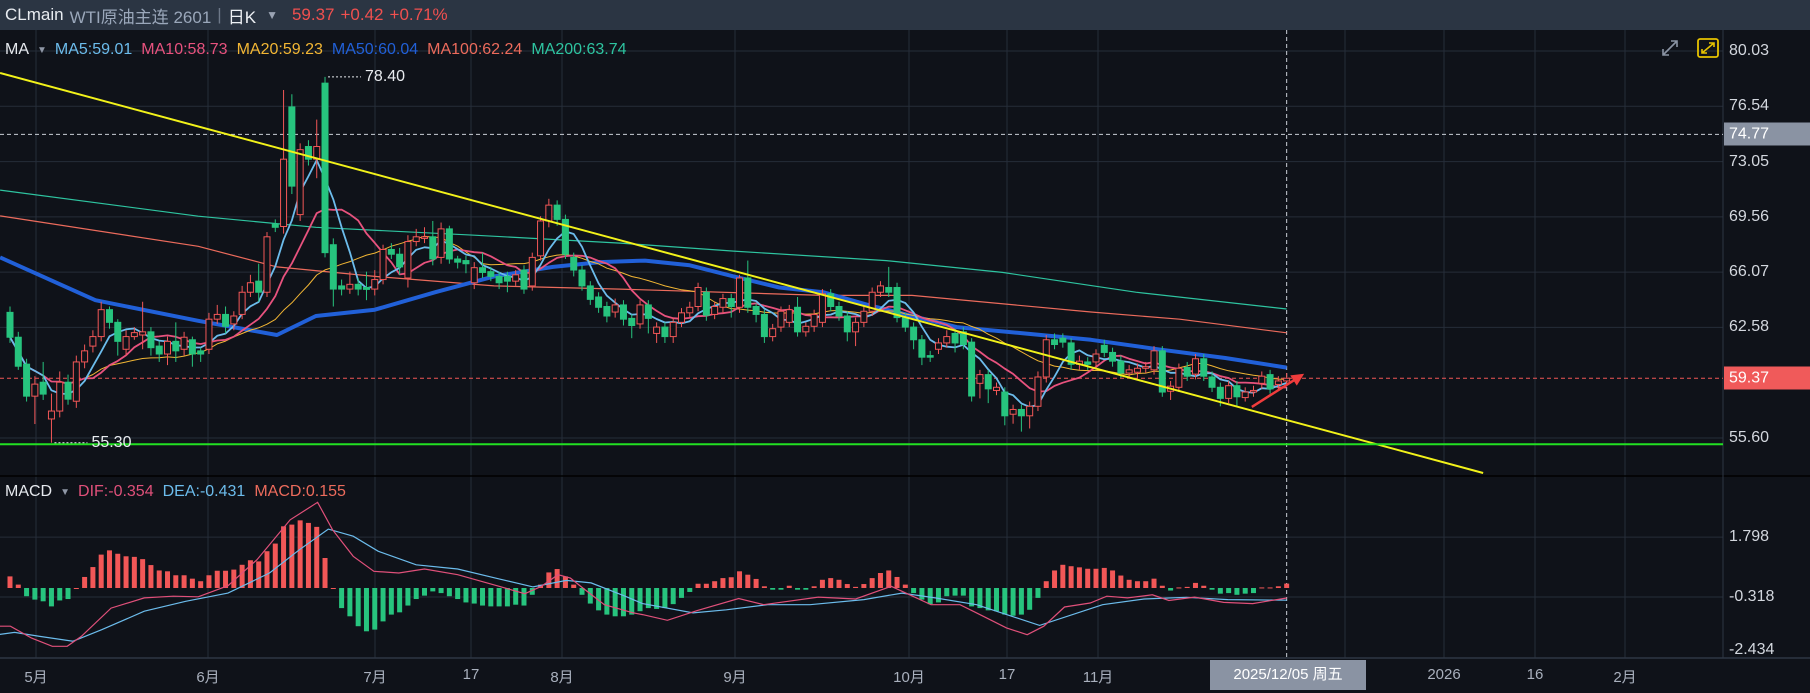  I want to click on ma-indicator-label: MA, so click(17, 50).